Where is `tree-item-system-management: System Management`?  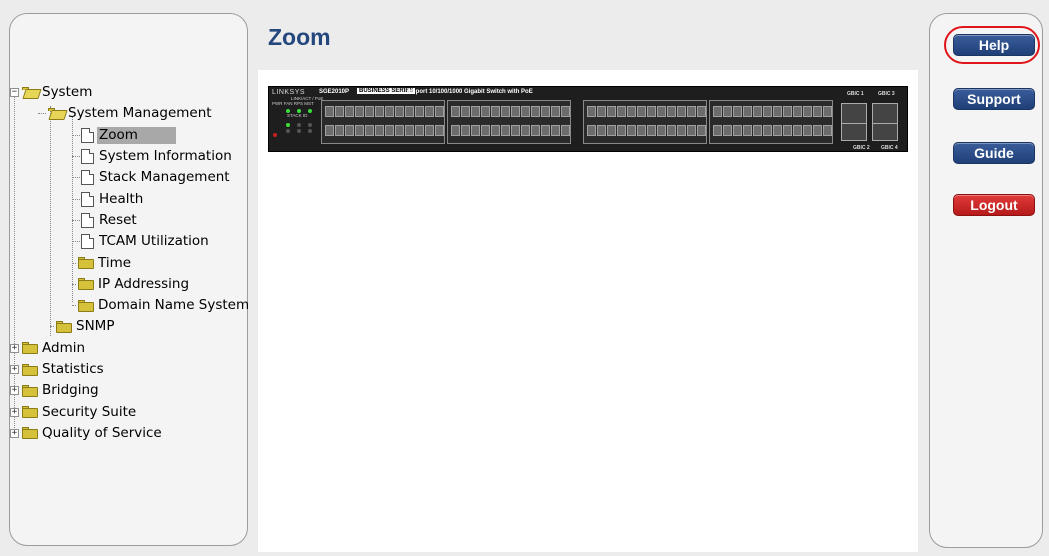 tree-item-system-management: System Management is located at coordinates (124, 113).